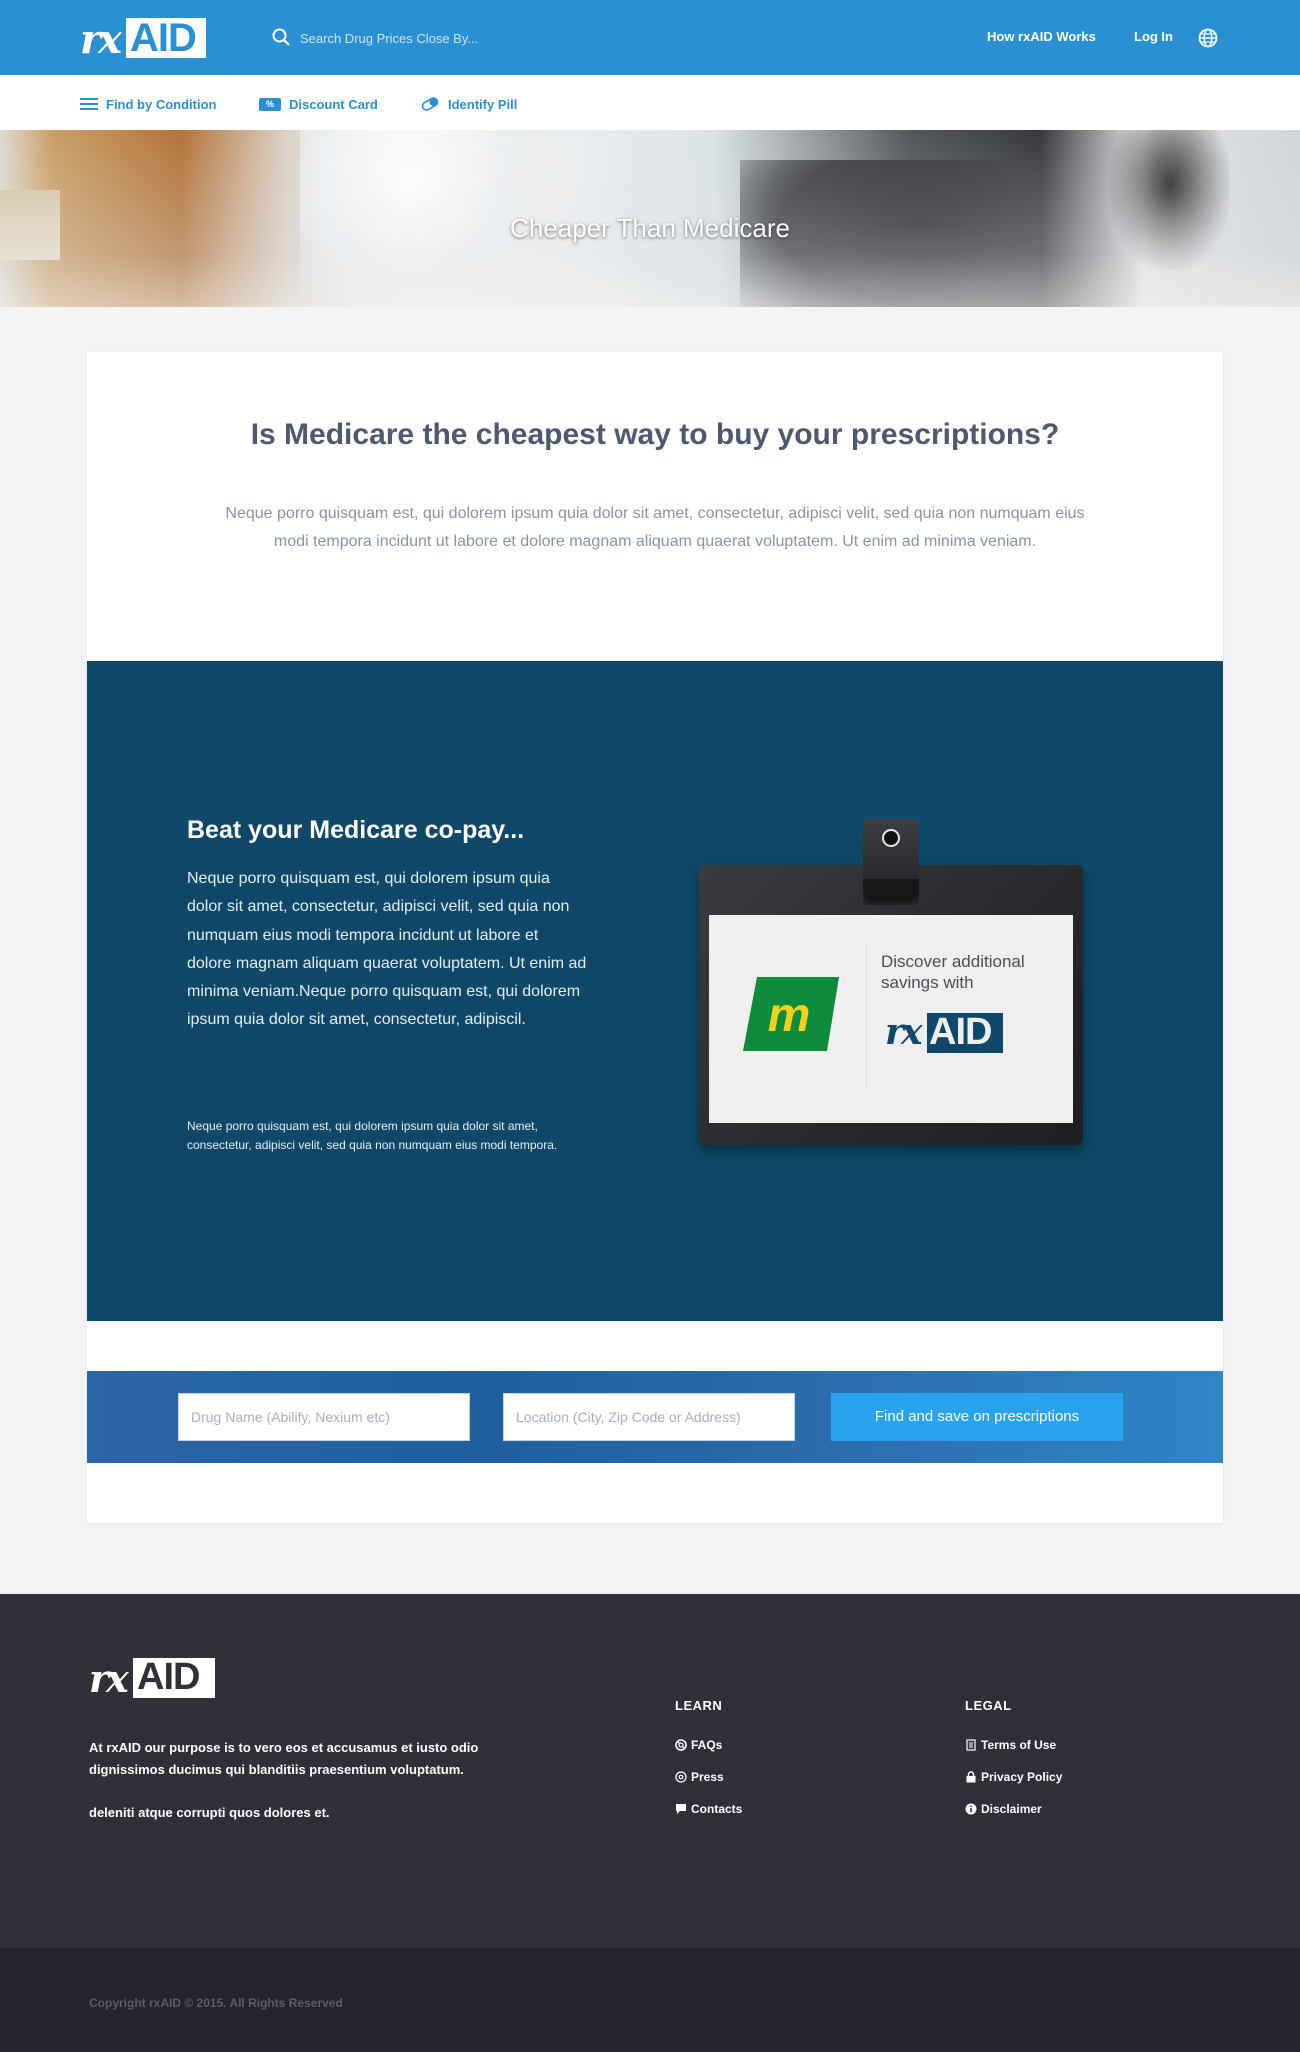  I want to click on learn-heading: LEARN, so click(699, 1705).